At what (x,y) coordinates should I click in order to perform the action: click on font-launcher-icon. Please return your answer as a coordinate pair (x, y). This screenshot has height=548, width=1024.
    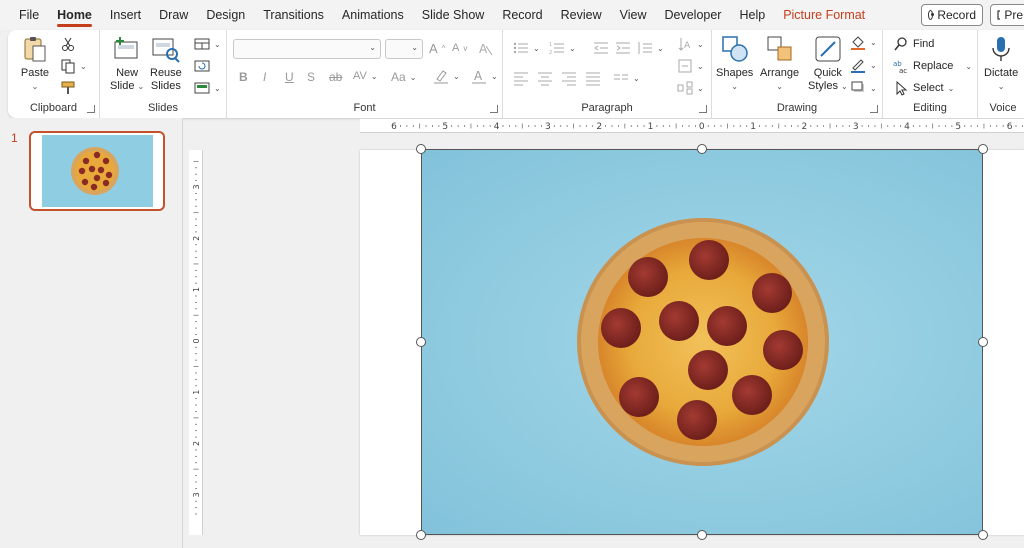
    Looking at the image, I should click on (494, 109).